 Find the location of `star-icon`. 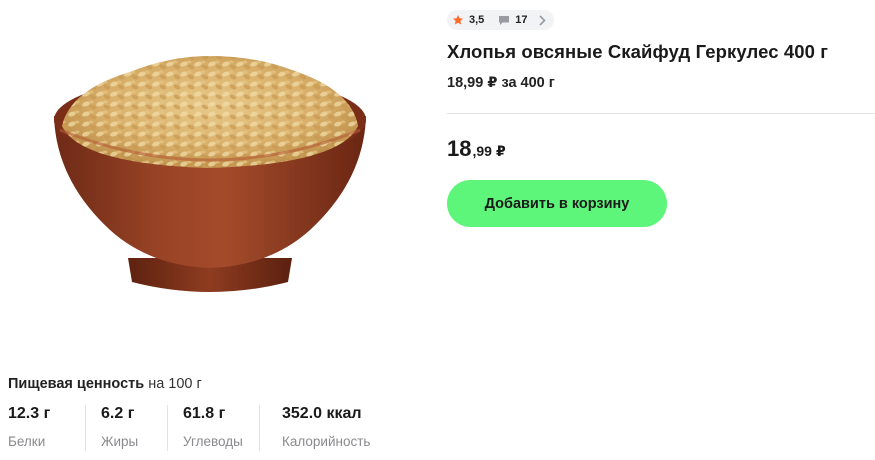

star-icon is located at coordinates (458, 20).